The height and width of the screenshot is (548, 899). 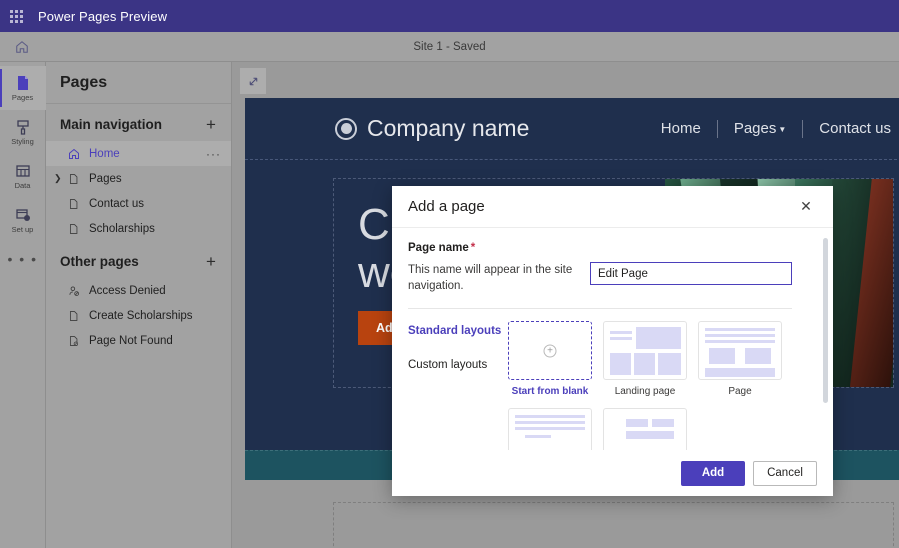 I want to click on add-button: Add, so click(x=713, y=473).